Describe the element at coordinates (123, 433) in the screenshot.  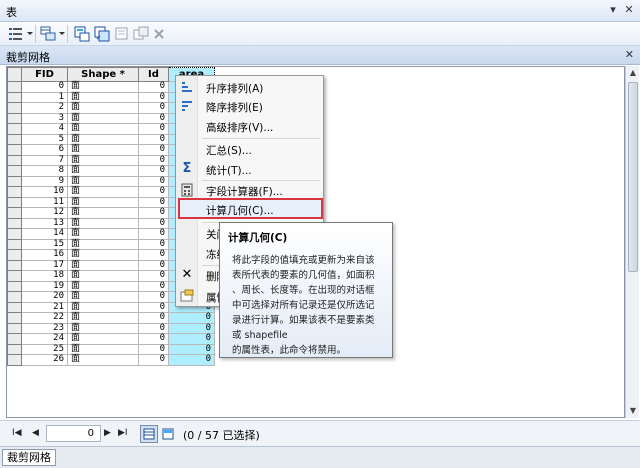
I see `last-record-button: ▶I` at that location.